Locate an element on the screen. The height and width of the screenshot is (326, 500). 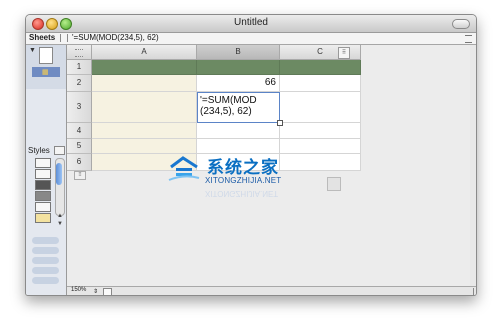
cell-b3-editor: '=SUM(MOD (234,5), 62) is located at coordinates (238, 107).